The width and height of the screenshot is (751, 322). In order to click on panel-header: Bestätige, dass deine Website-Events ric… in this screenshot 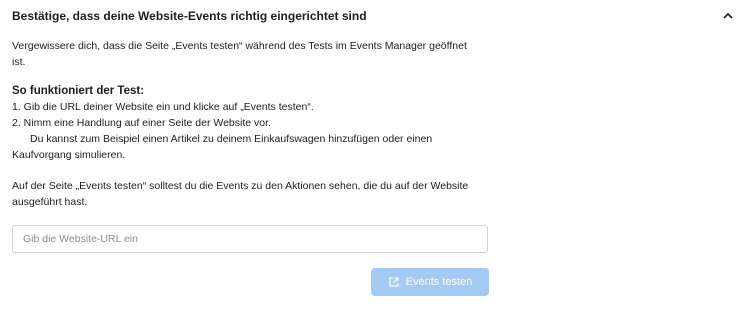, I will do `click(375, 16)`.